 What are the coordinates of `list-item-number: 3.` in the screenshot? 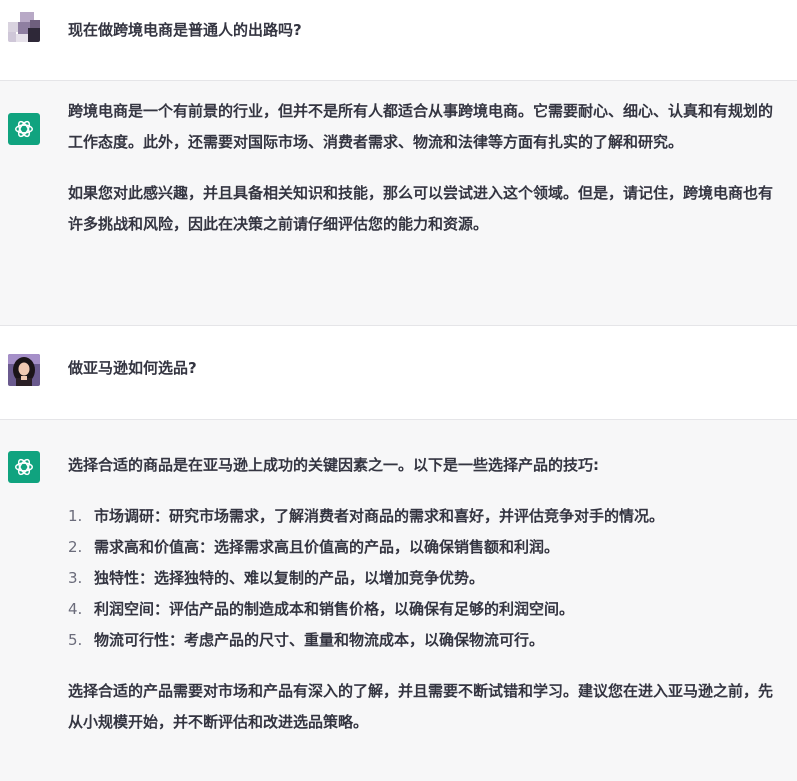 It's located at (75, 578).